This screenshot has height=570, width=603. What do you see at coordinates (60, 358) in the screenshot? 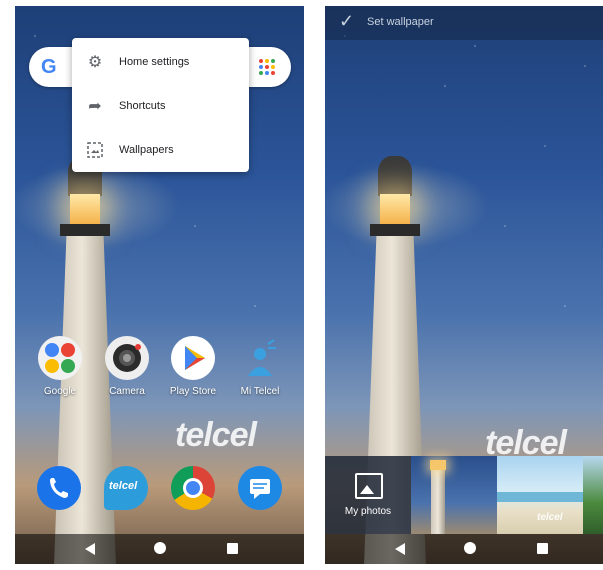
I see `google-folder-icon` at bounding box center [60, 358].